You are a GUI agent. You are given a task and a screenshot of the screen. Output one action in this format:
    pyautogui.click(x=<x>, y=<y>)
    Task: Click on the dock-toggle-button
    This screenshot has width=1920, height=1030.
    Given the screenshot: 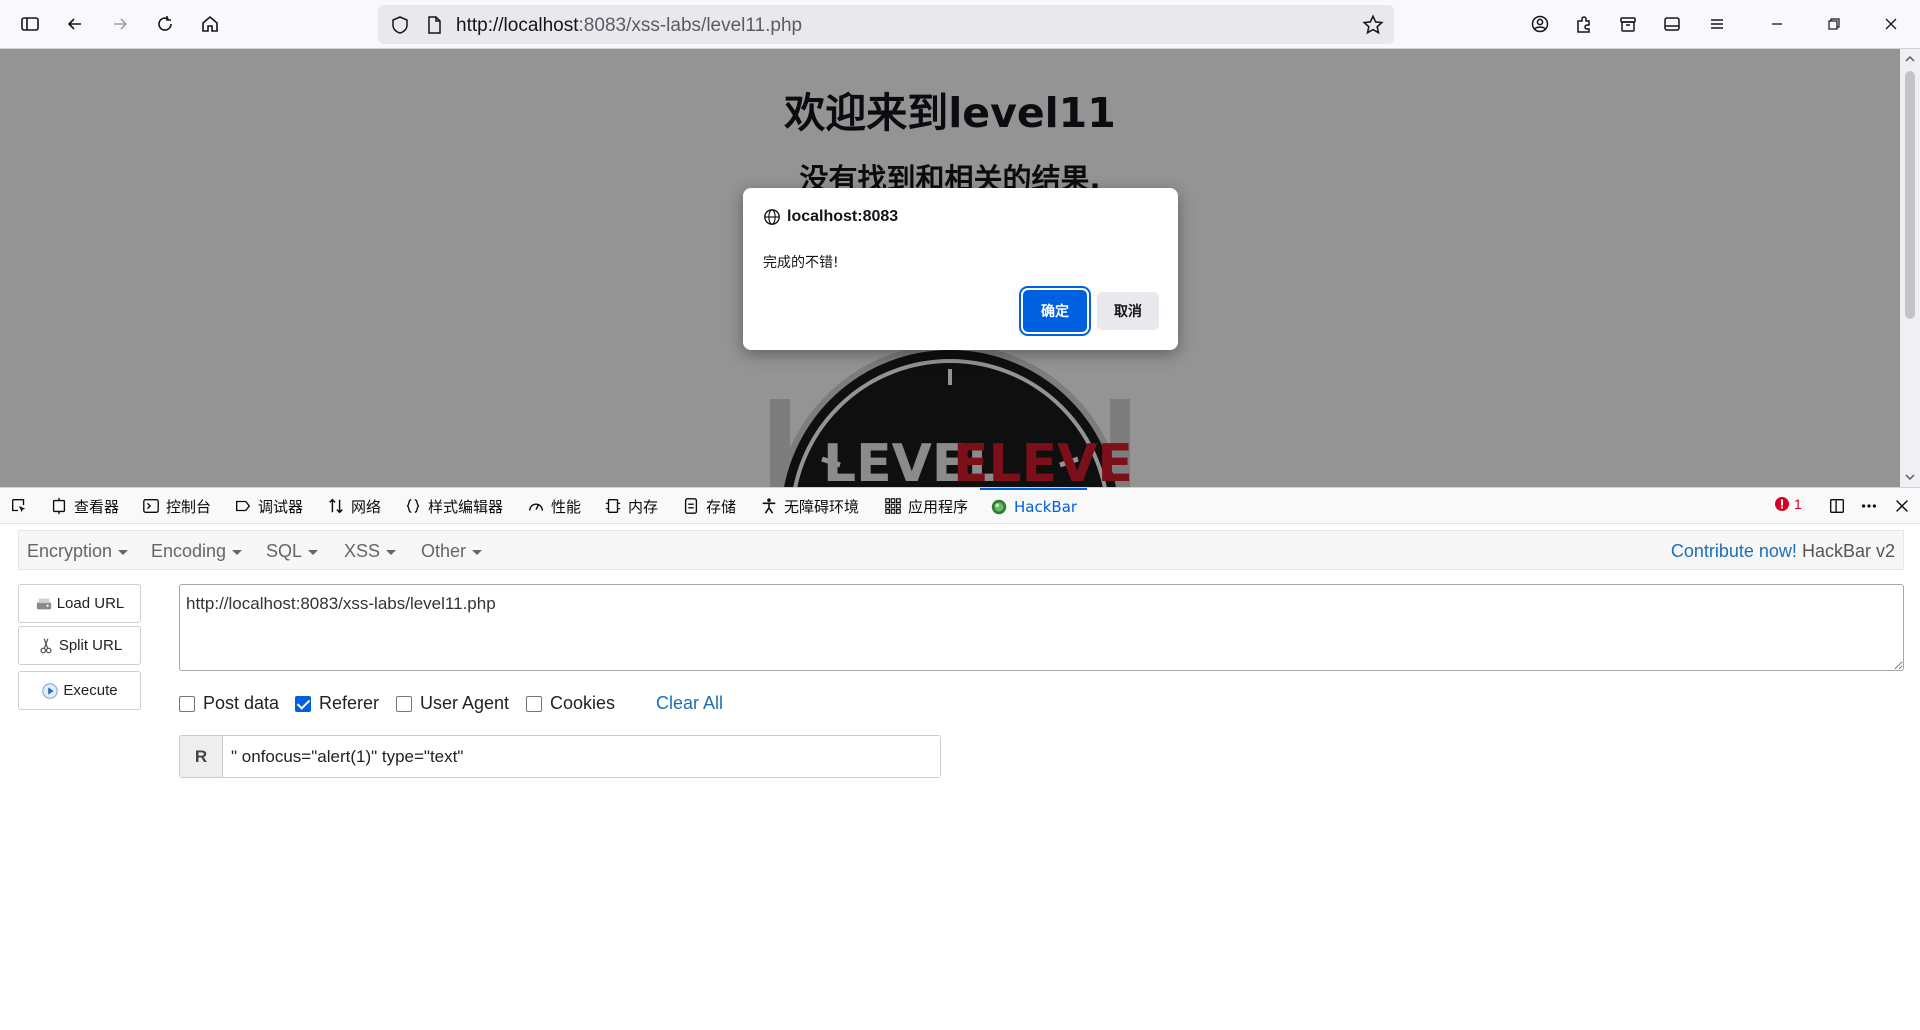 What is the action you would take?
    pyautogui.click(x=1837, y=506)
    